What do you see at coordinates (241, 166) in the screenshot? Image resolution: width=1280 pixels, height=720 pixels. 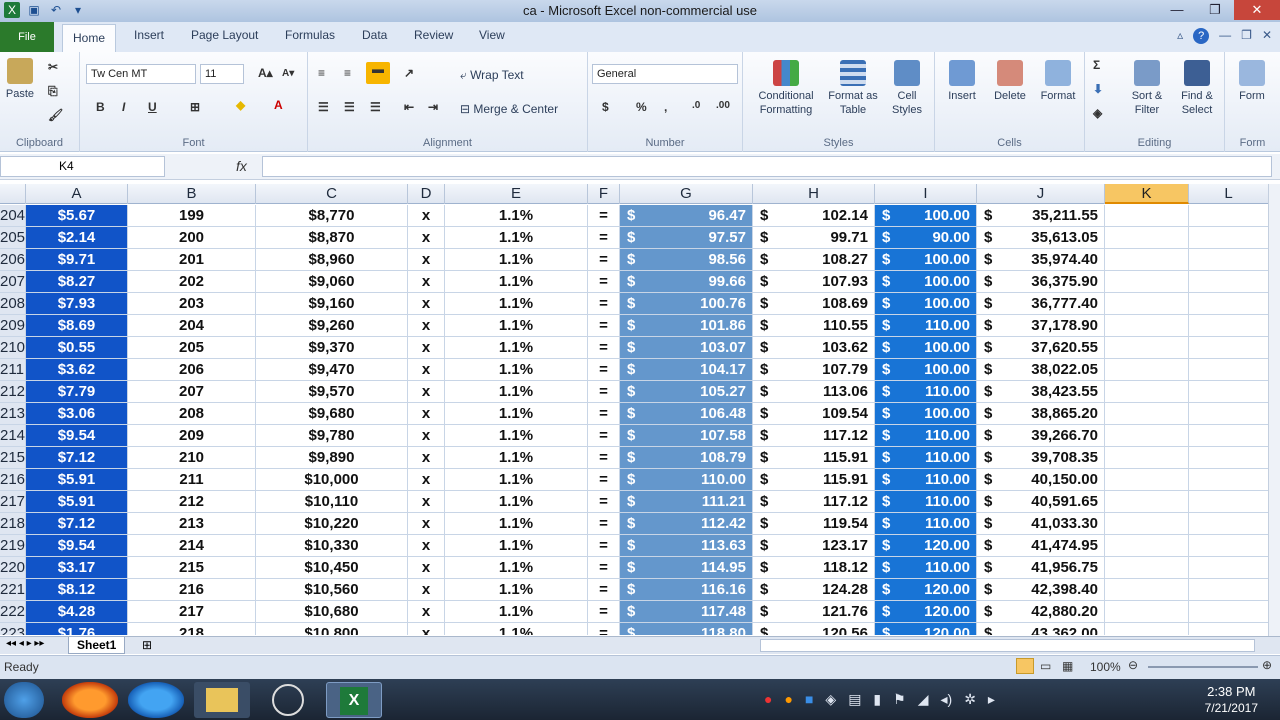 I see `fx-icon: fx` at bounding box center [241, 166].